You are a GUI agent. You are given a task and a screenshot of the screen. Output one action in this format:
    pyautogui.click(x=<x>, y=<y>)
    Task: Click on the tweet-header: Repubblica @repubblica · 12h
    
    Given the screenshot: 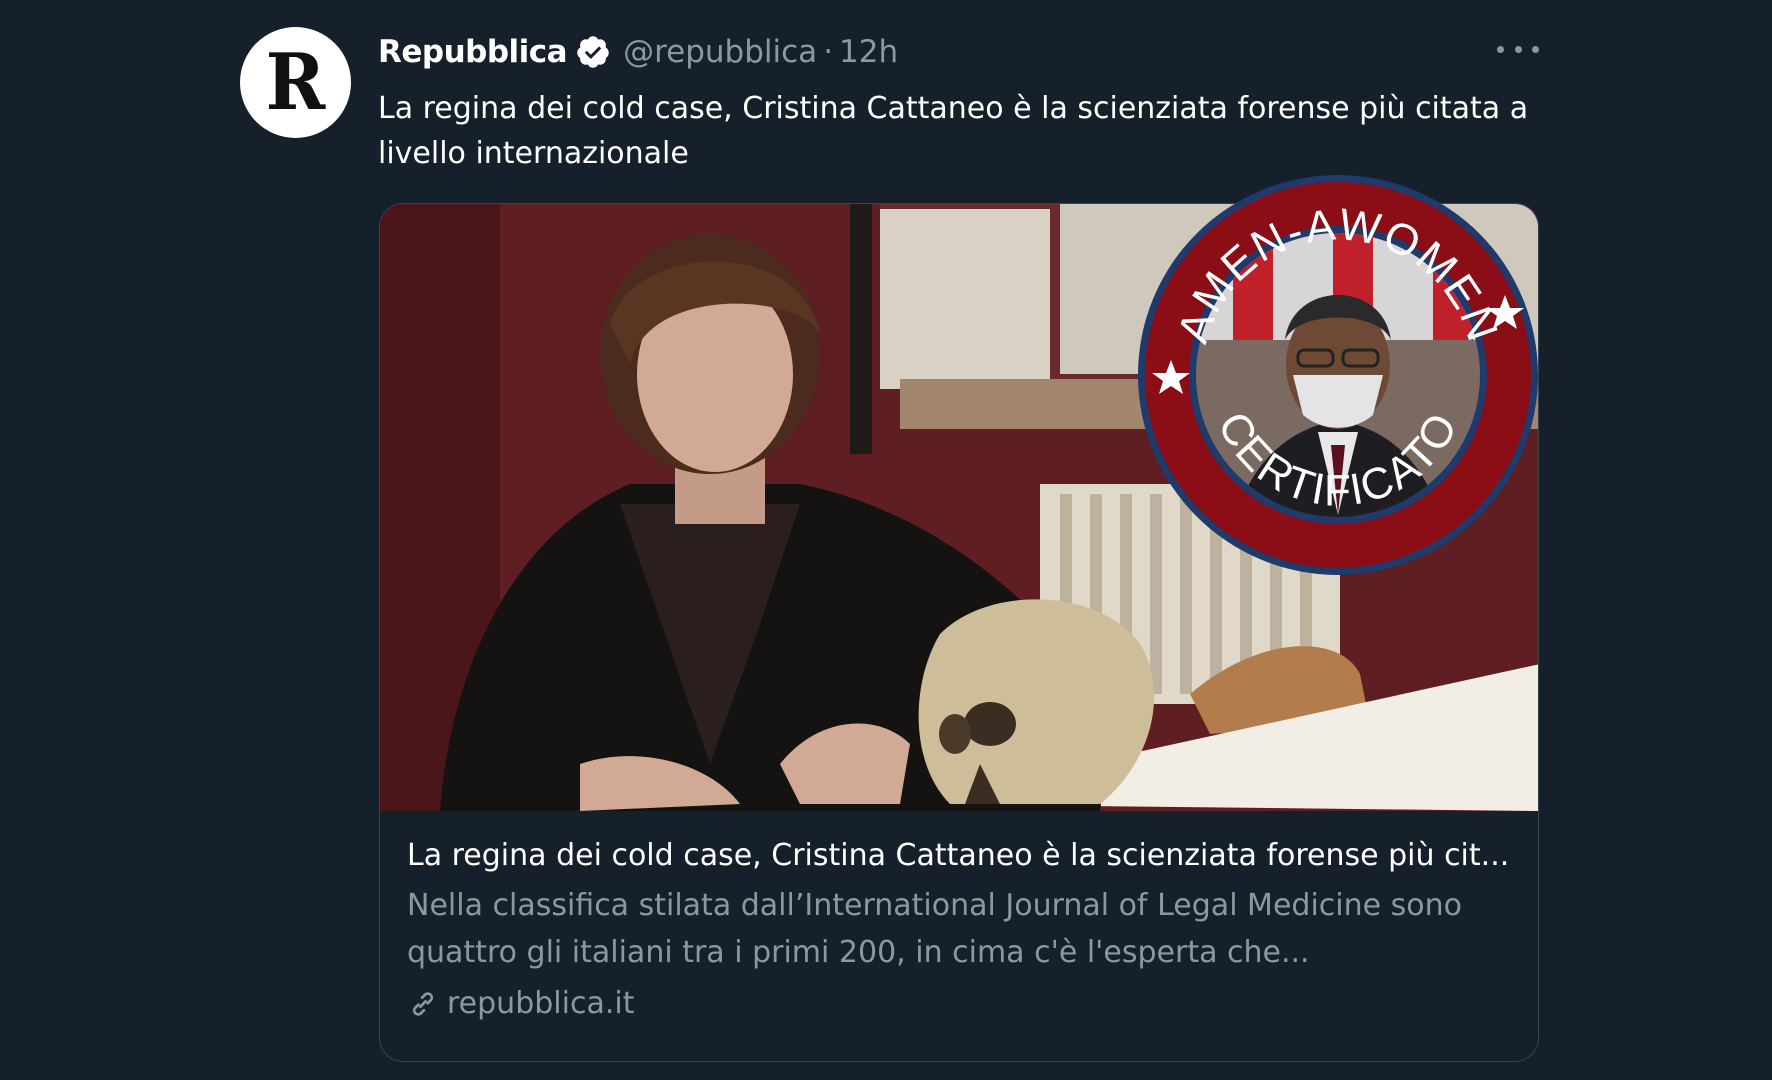 What is the action you would take?
    pyautogui.click(x=638, y=52)
    